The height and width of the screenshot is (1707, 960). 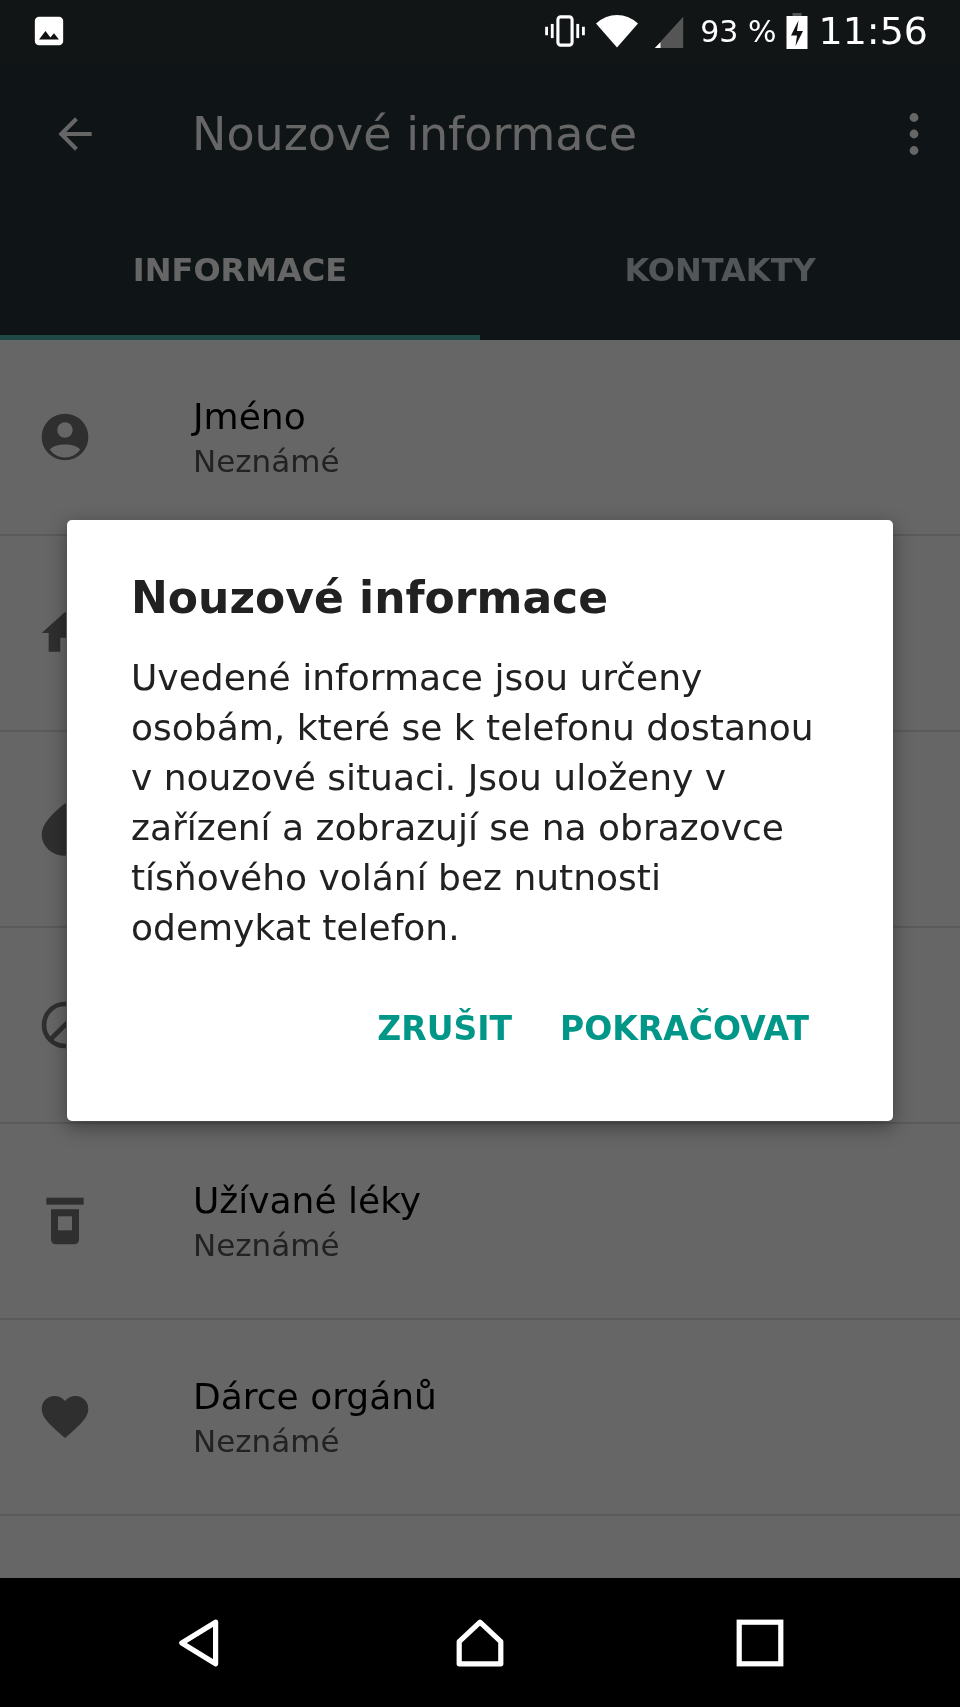 I want to click on screen-title: Nouzové informace, so click(x=415, y=133).